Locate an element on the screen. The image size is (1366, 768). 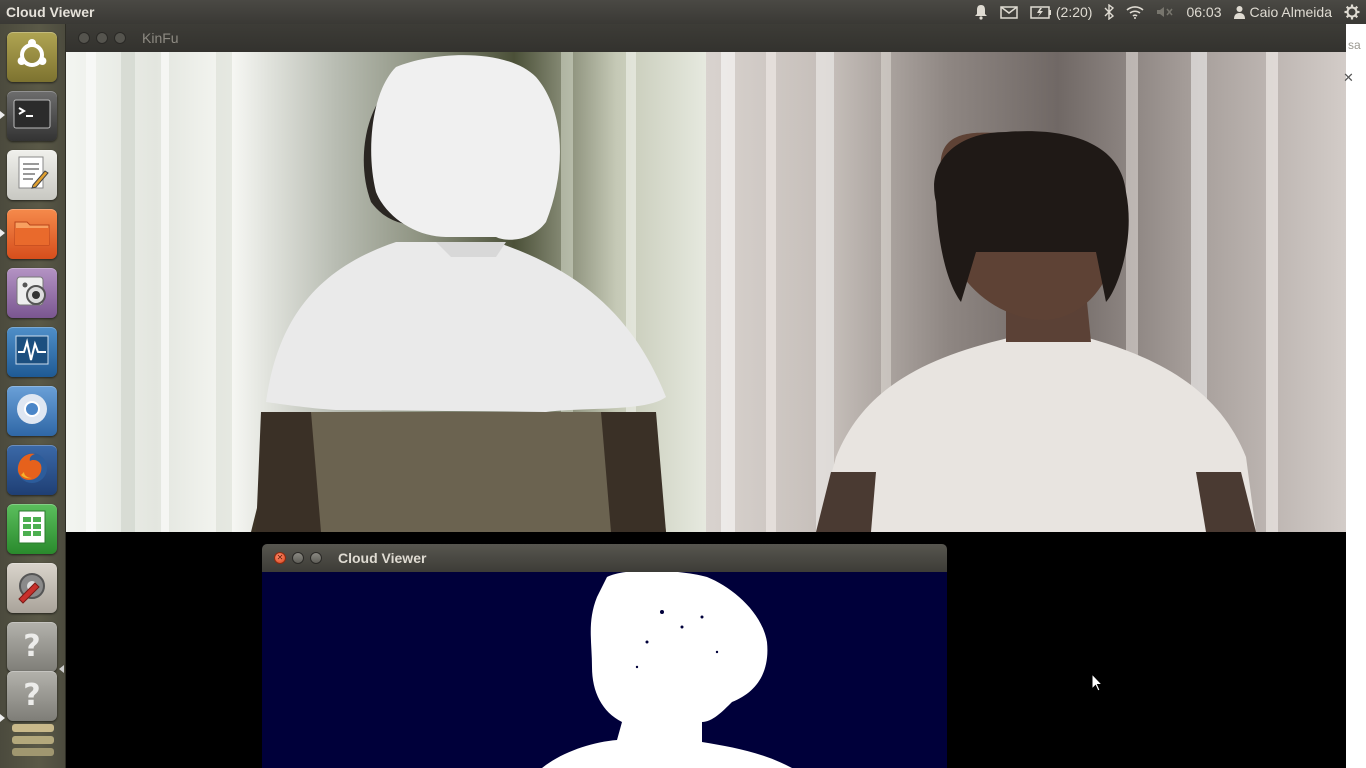
folder-icon is located at coordinates (32, 234).